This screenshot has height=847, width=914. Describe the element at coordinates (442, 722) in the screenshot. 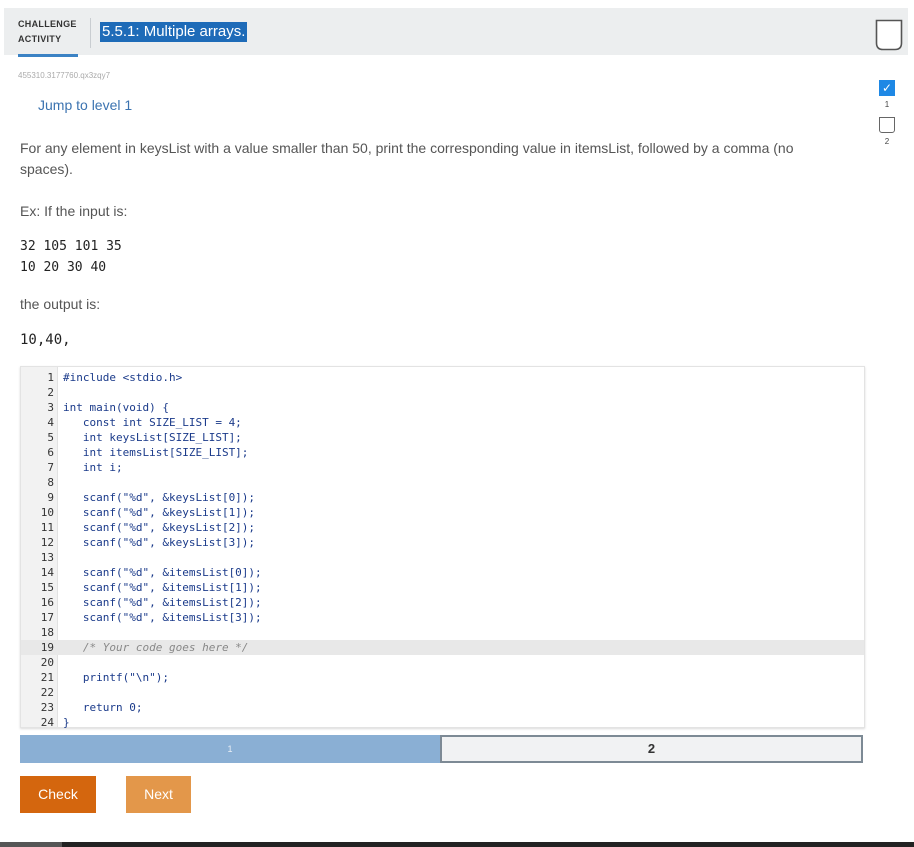

I see `code-line: 24}` at that location.